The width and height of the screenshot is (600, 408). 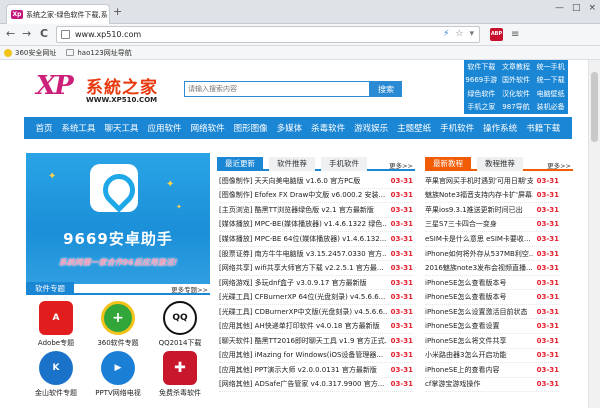 What do you see at coordinates (515, 34) in the screenshot?
I see `menu-icon: ≡` at bounding box center [515, 34].